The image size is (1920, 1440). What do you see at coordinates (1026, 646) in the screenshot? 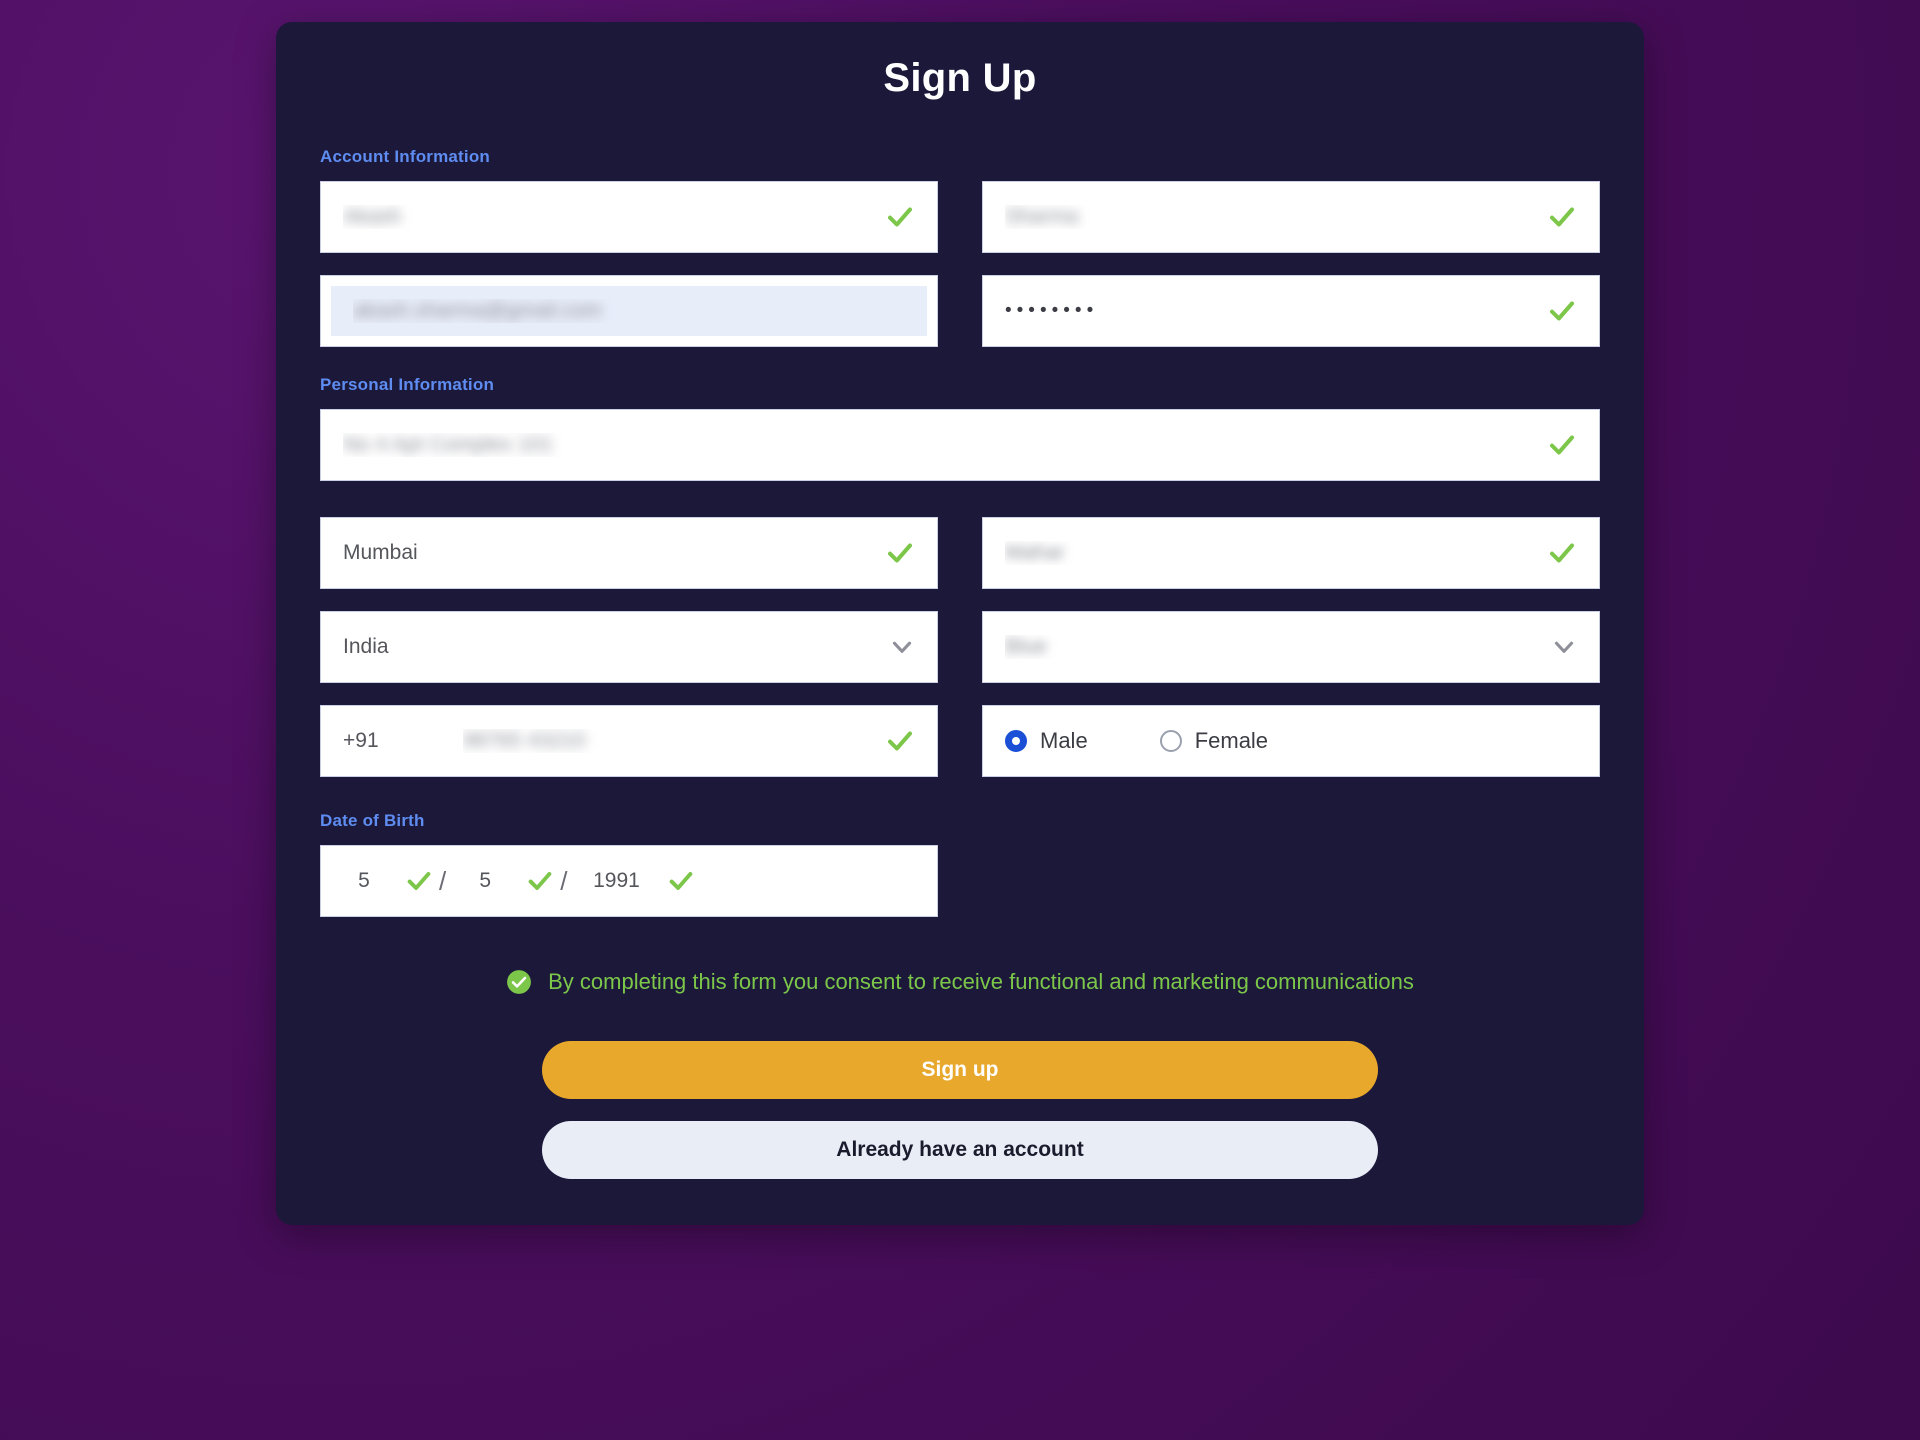
I see `extra-select-value: Blue` at bounding box center [1026, 646].